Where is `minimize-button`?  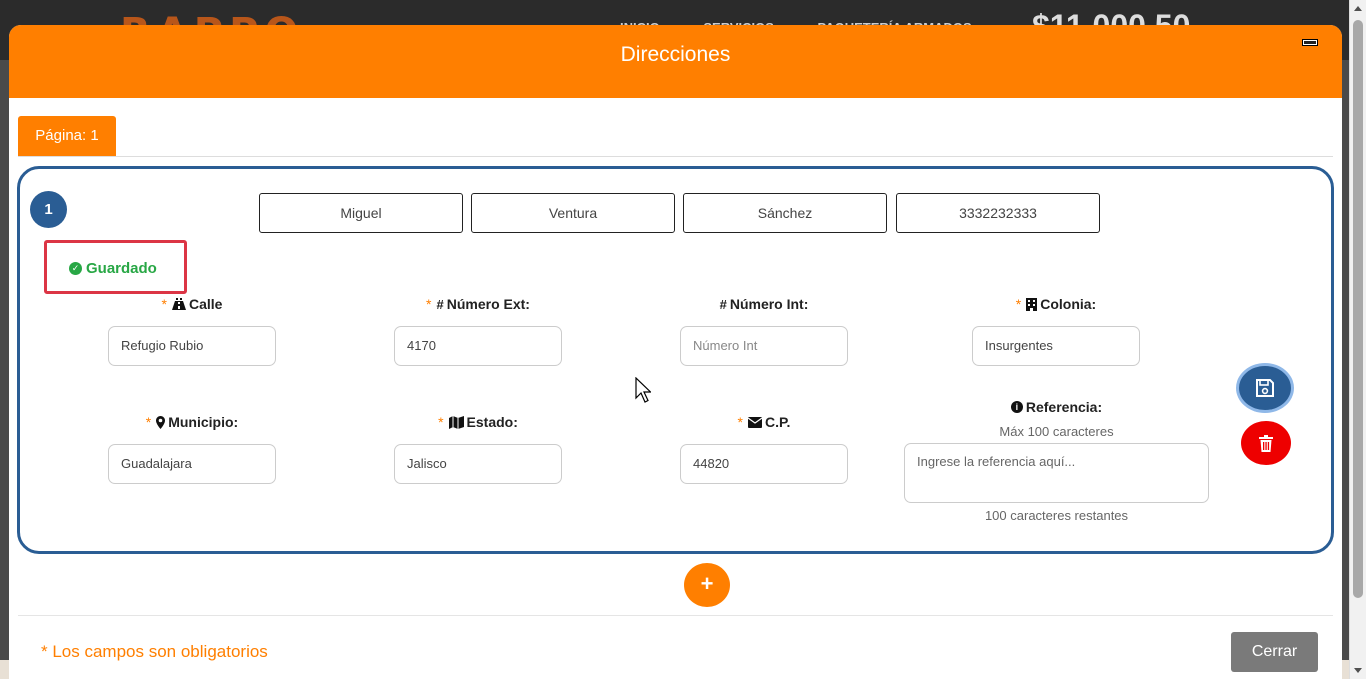 minimize-button is located at coordinates (1310, 42).